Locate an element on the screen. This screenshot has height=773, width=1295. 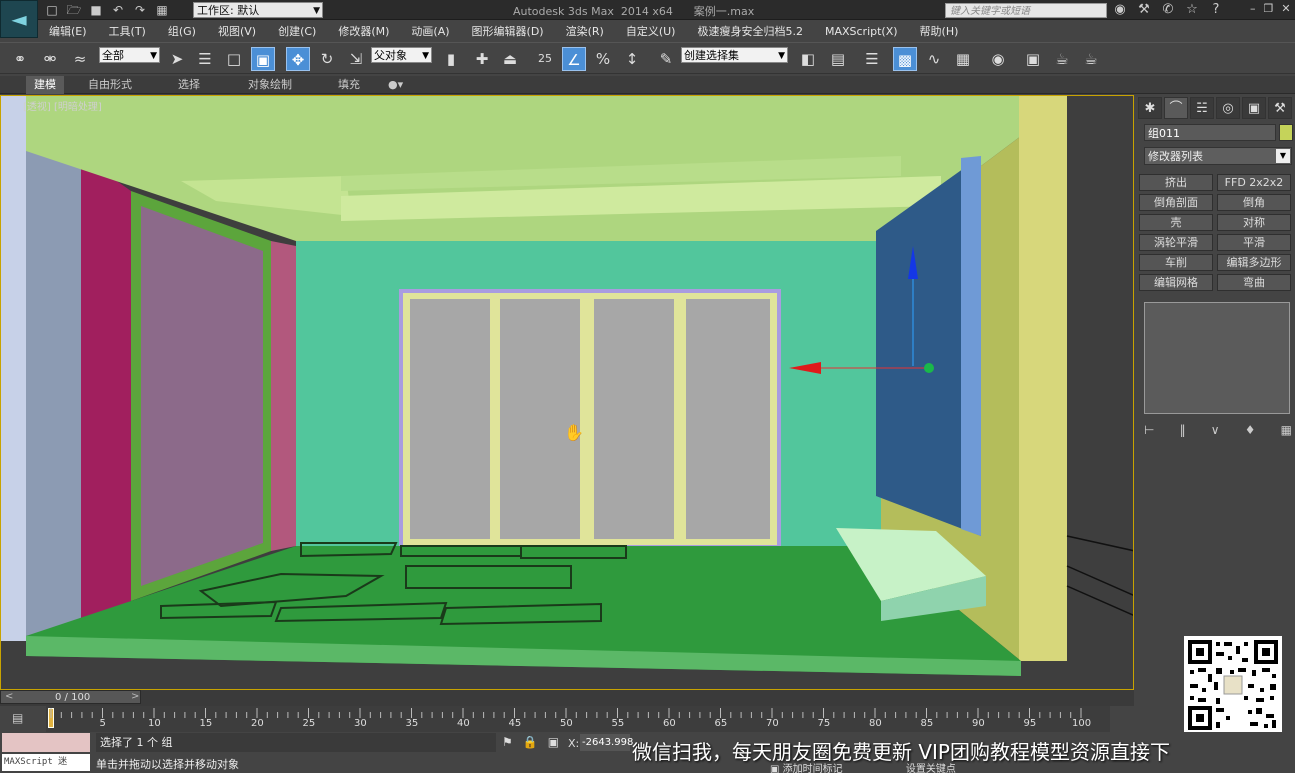
prev-frame-icon: < is located at coordinates (9, 696).